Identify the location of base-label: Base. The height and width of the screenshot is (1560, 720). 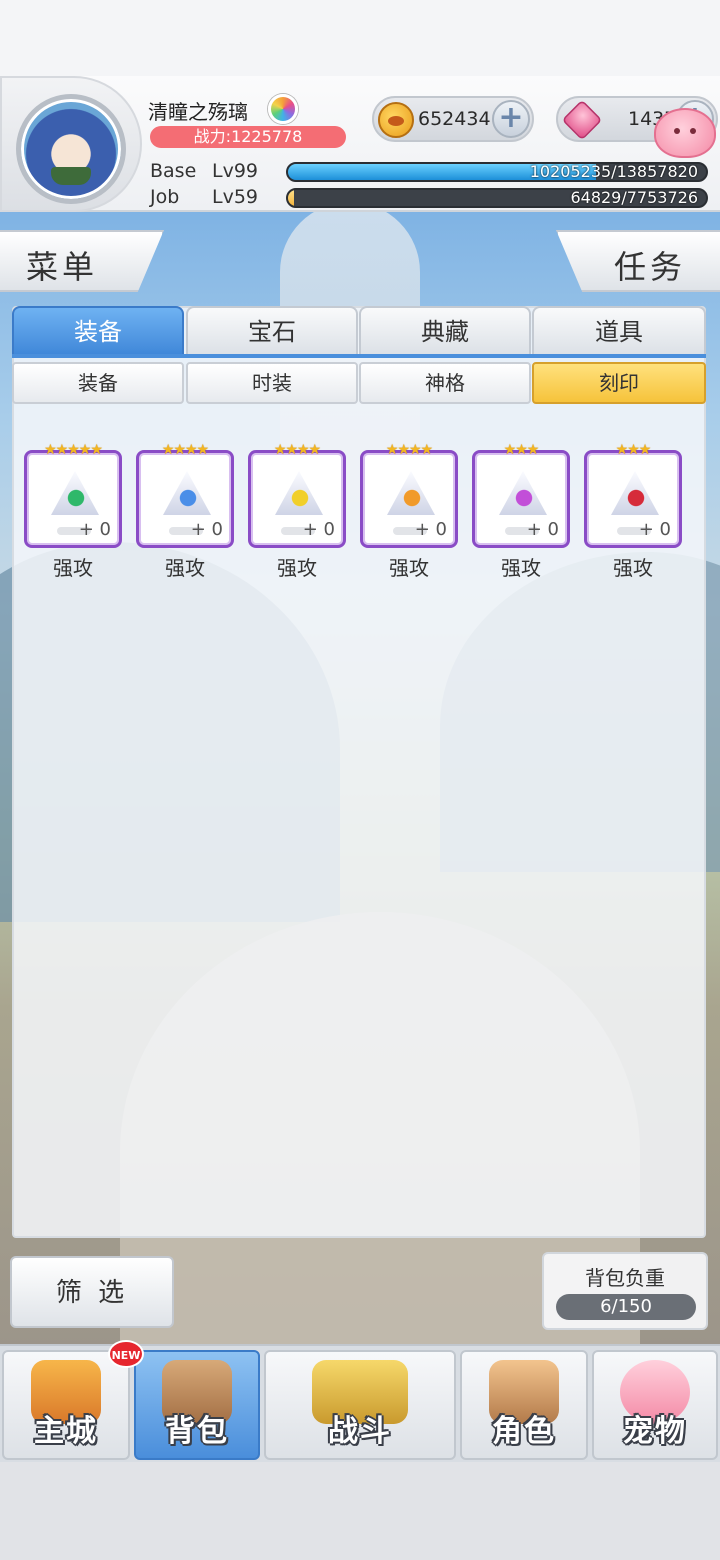
(173, 171).